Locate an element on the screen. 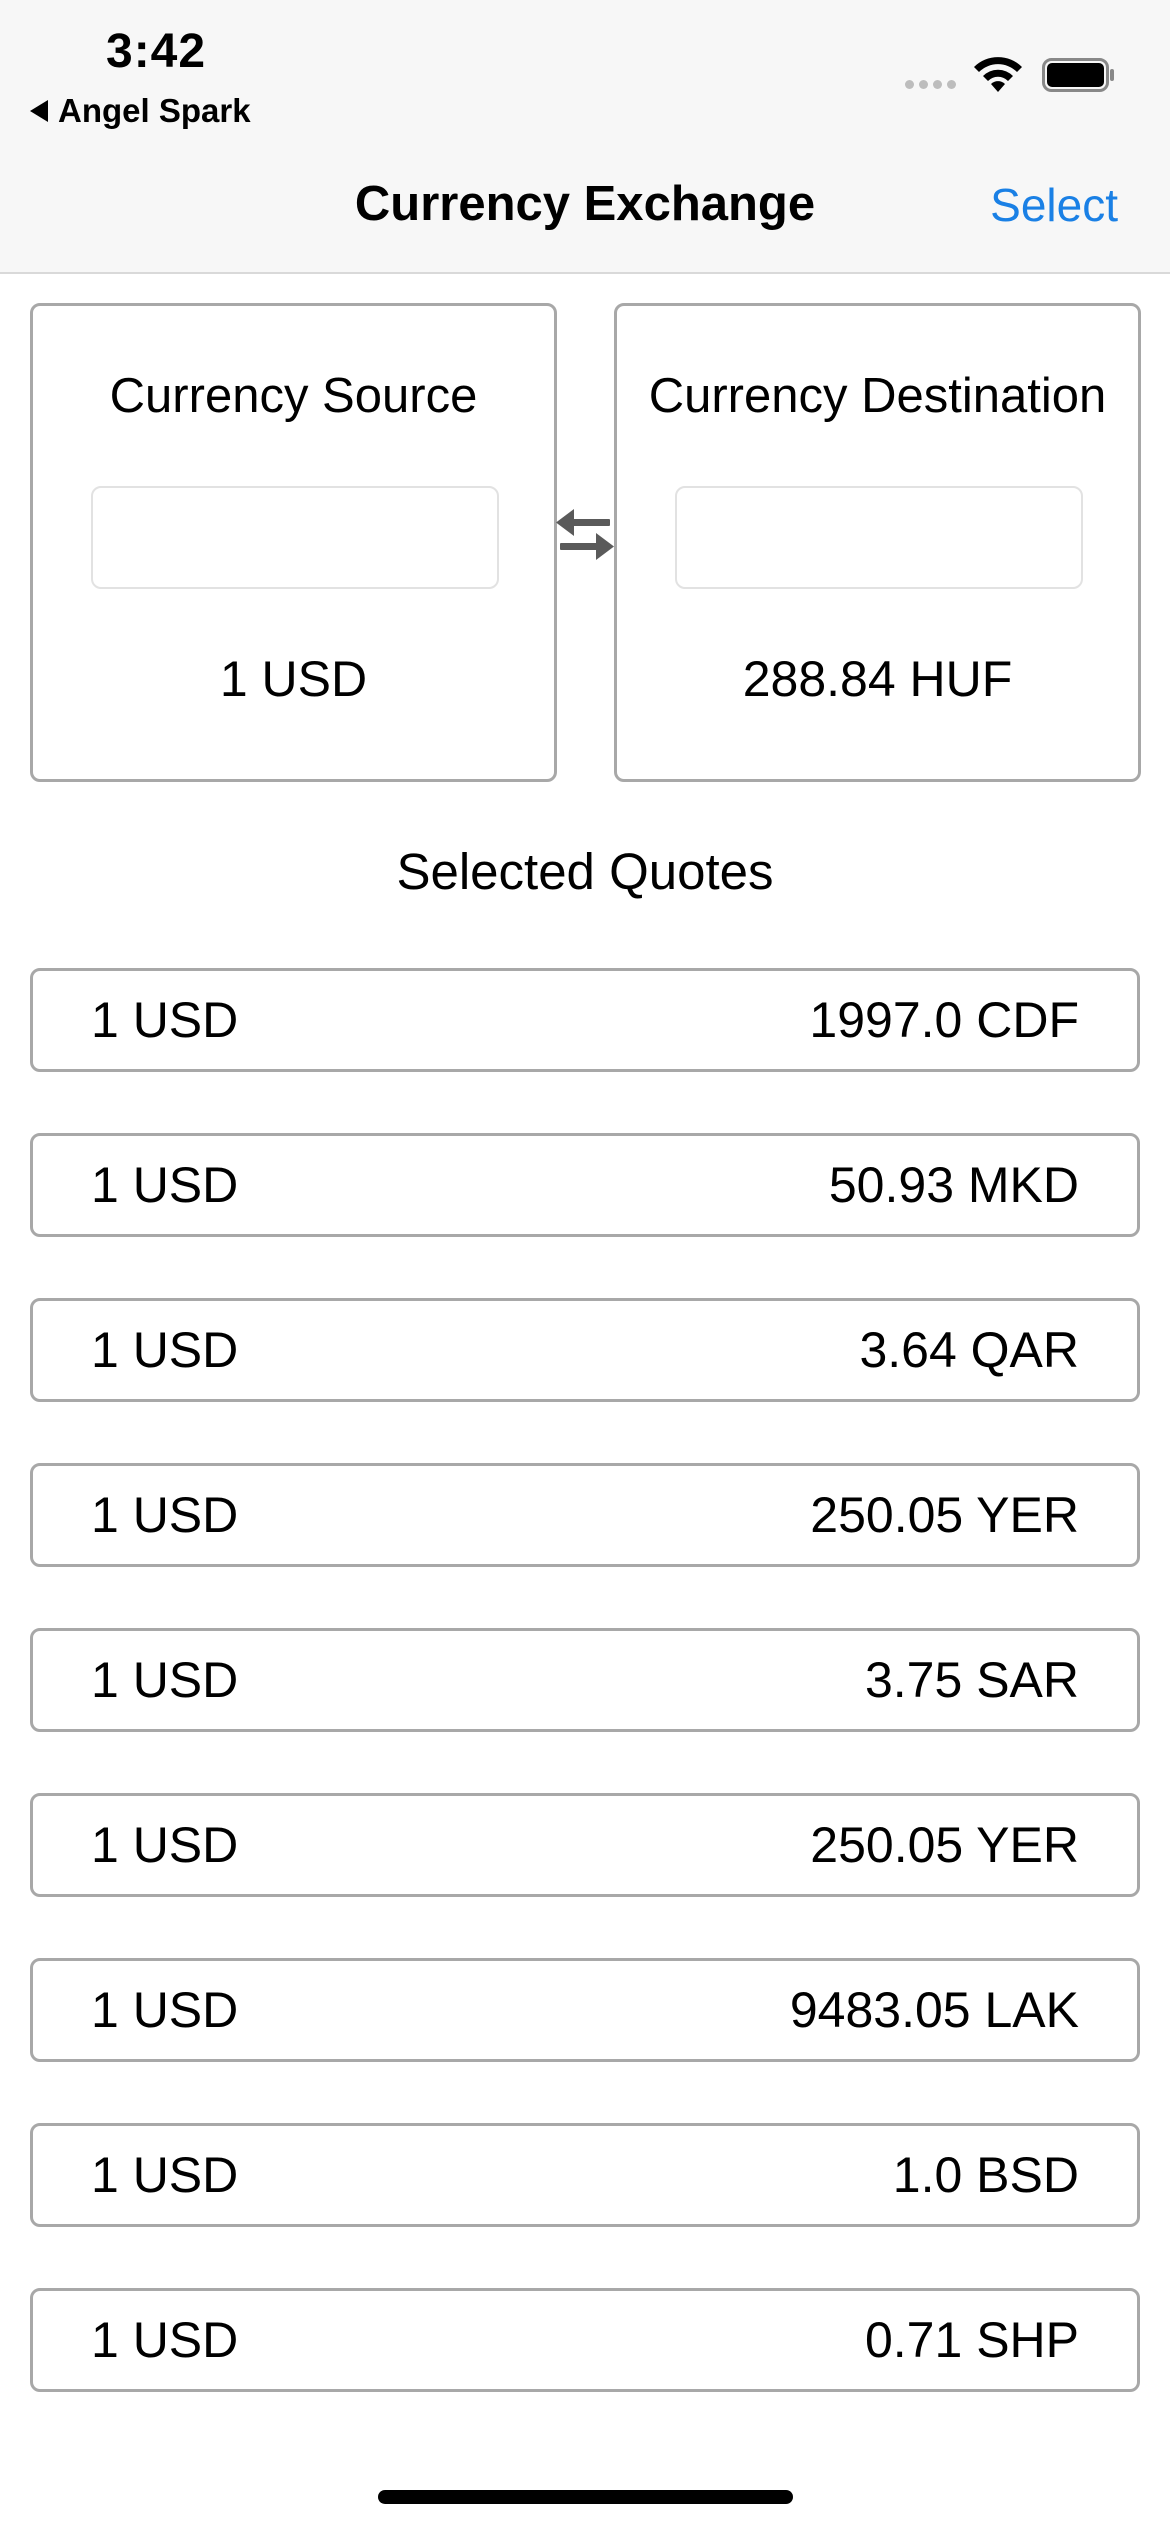 The width and height of the screenshot is (1170, 2532). quote-to: 0.71 SHP is located at coordinates (971, 2340).